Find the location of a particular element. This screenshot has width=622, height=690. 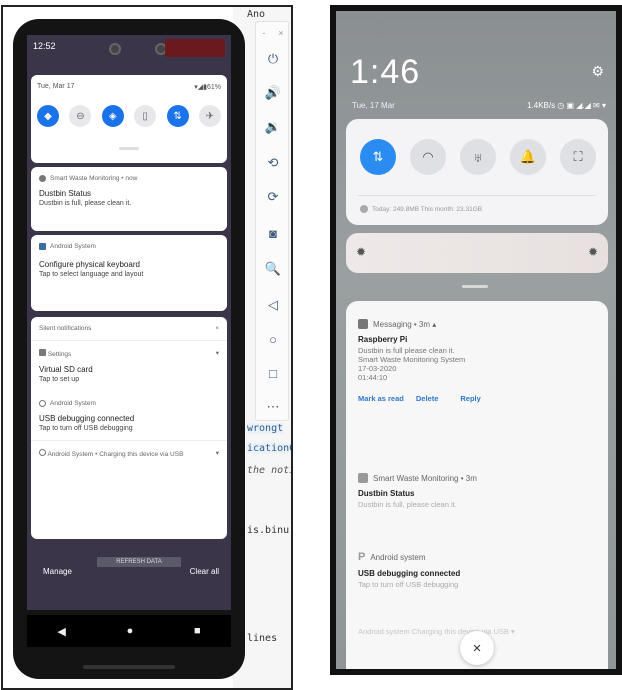

more-button: ⋯ is located at coordinates (273, 407).